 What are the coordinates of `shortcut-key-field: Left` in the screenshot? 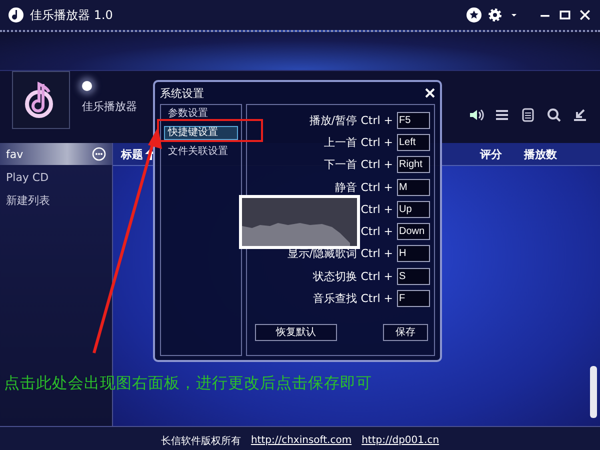 It's located at (413, 142).